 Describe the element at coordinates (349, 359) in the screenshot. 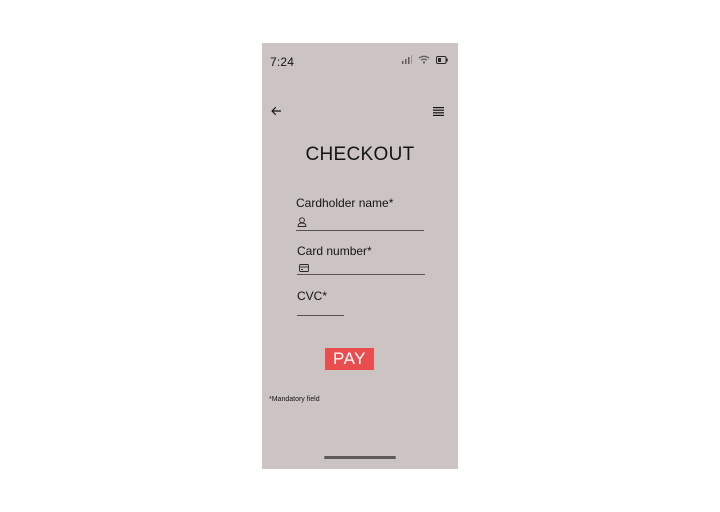

I see `pay-button: PAY` at that location.